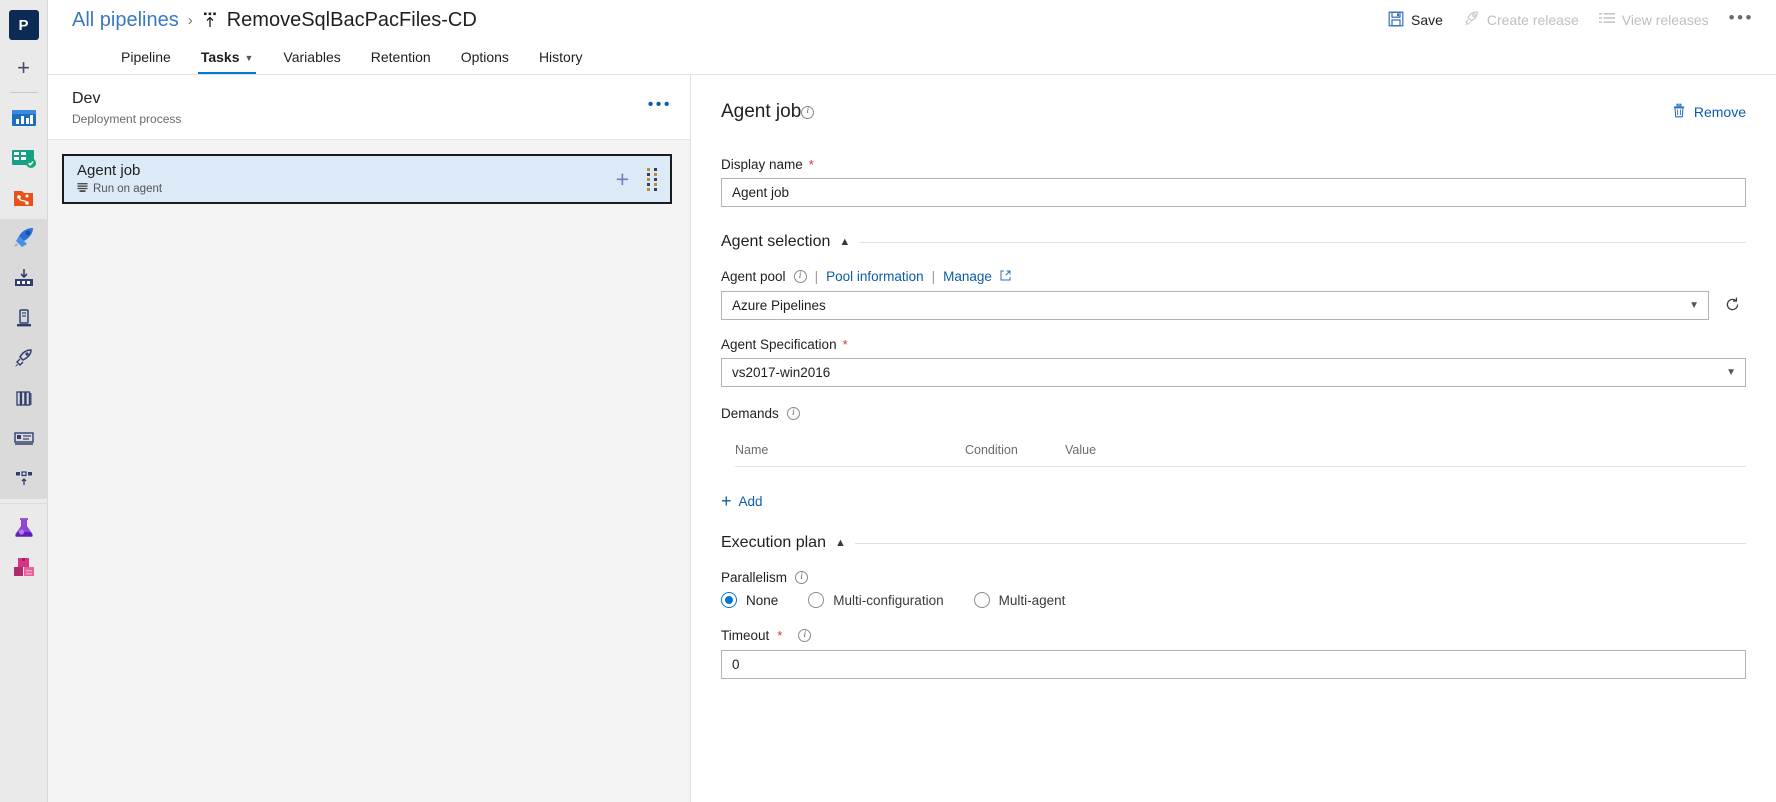 This screenshot has height=802, width=1776. I want to click on boards-icon, so click(24, 159).